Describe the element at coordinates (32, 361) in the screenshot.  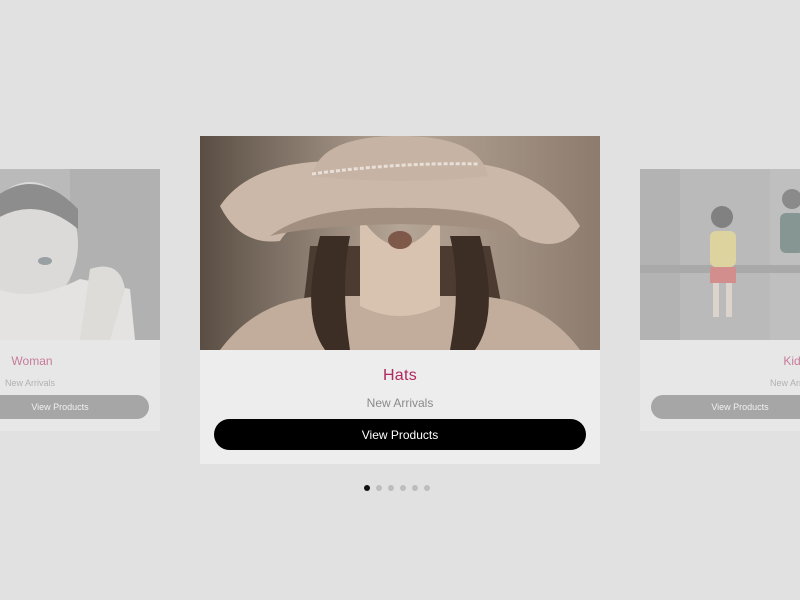
I see `card-title: Woman` at that location.